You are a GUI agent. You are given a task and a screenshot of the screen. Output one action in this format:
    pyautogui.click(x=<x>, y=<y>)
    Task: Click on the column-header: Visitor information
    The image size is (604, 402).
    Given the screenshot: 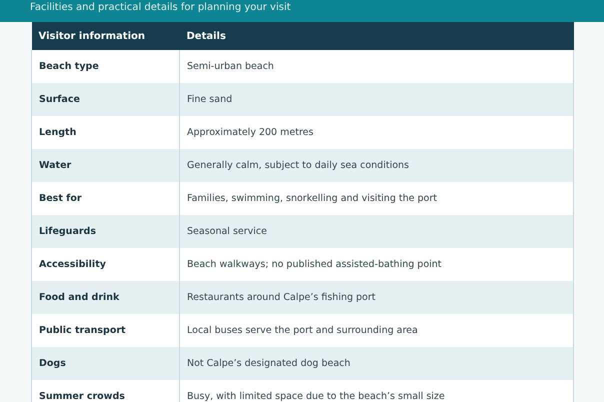 What is the action you would take?
    pyautogui.click(x=106, y=36)
    